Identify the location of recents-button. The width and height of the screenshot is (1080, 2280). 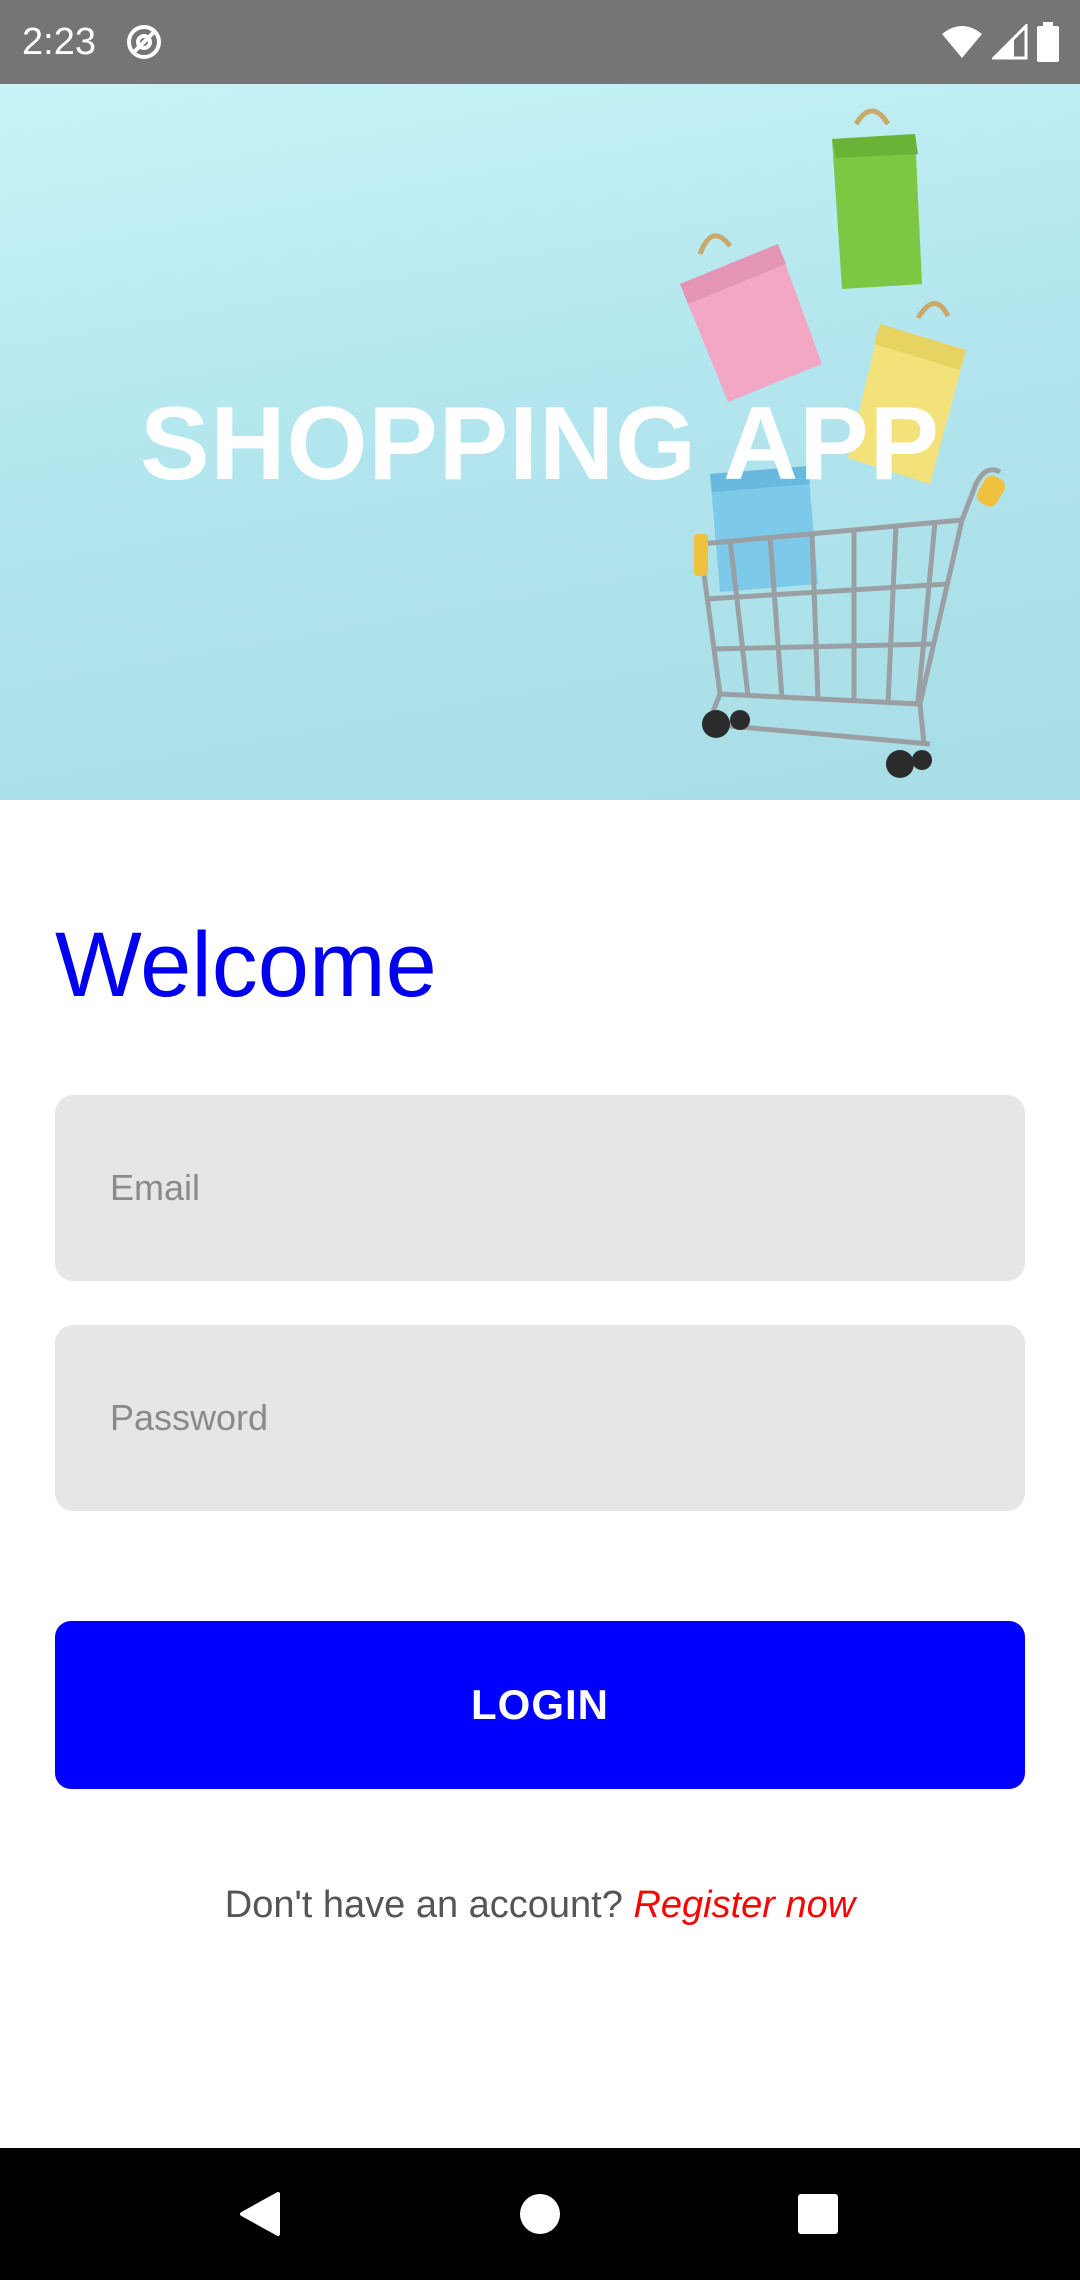
(818, 2214).